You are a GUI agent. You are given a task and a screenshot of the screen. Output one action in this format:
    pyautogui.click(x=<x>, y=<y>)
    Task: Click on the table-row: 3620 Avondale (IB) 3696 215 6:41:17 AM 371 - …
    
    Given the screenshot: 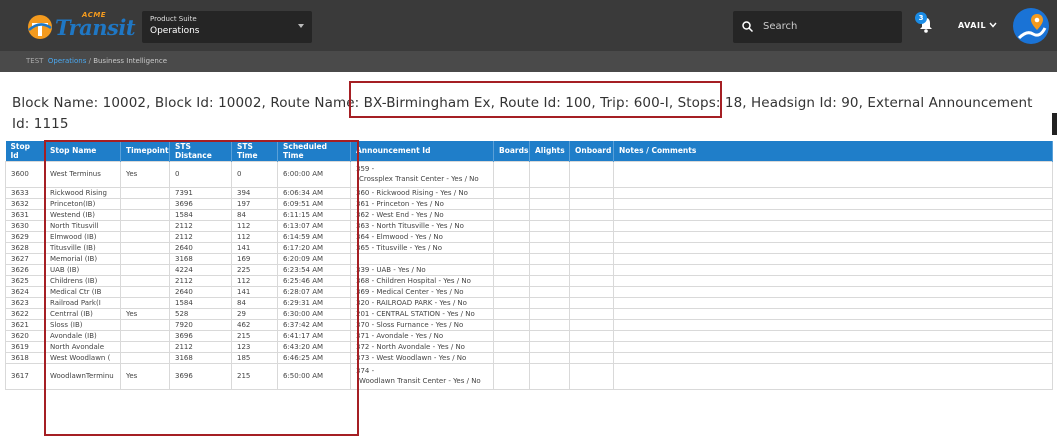 What is the action you would take?
    pyautogui.click(x=529, y=335)
    